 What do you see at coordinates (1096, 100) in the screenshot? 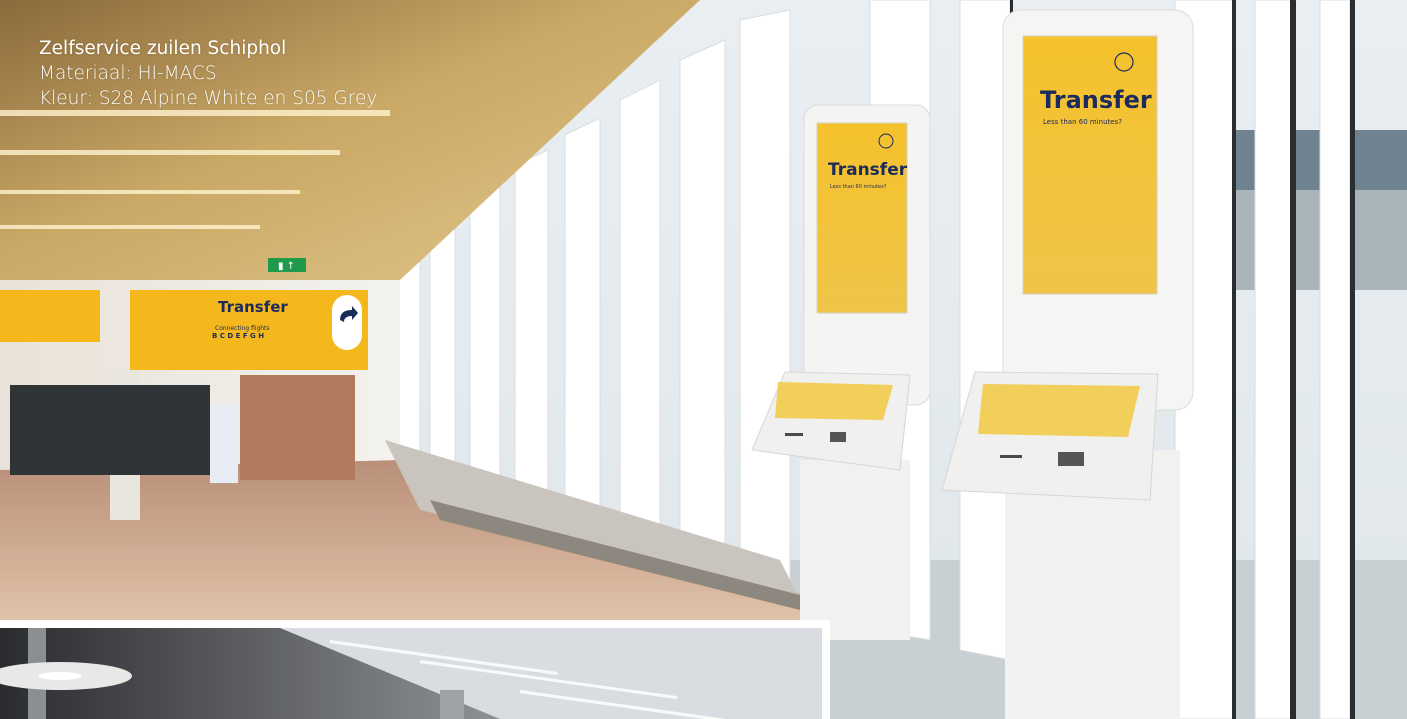
I see `kiosk-front-heading: Transfer` at bounding box center [1096, 100].